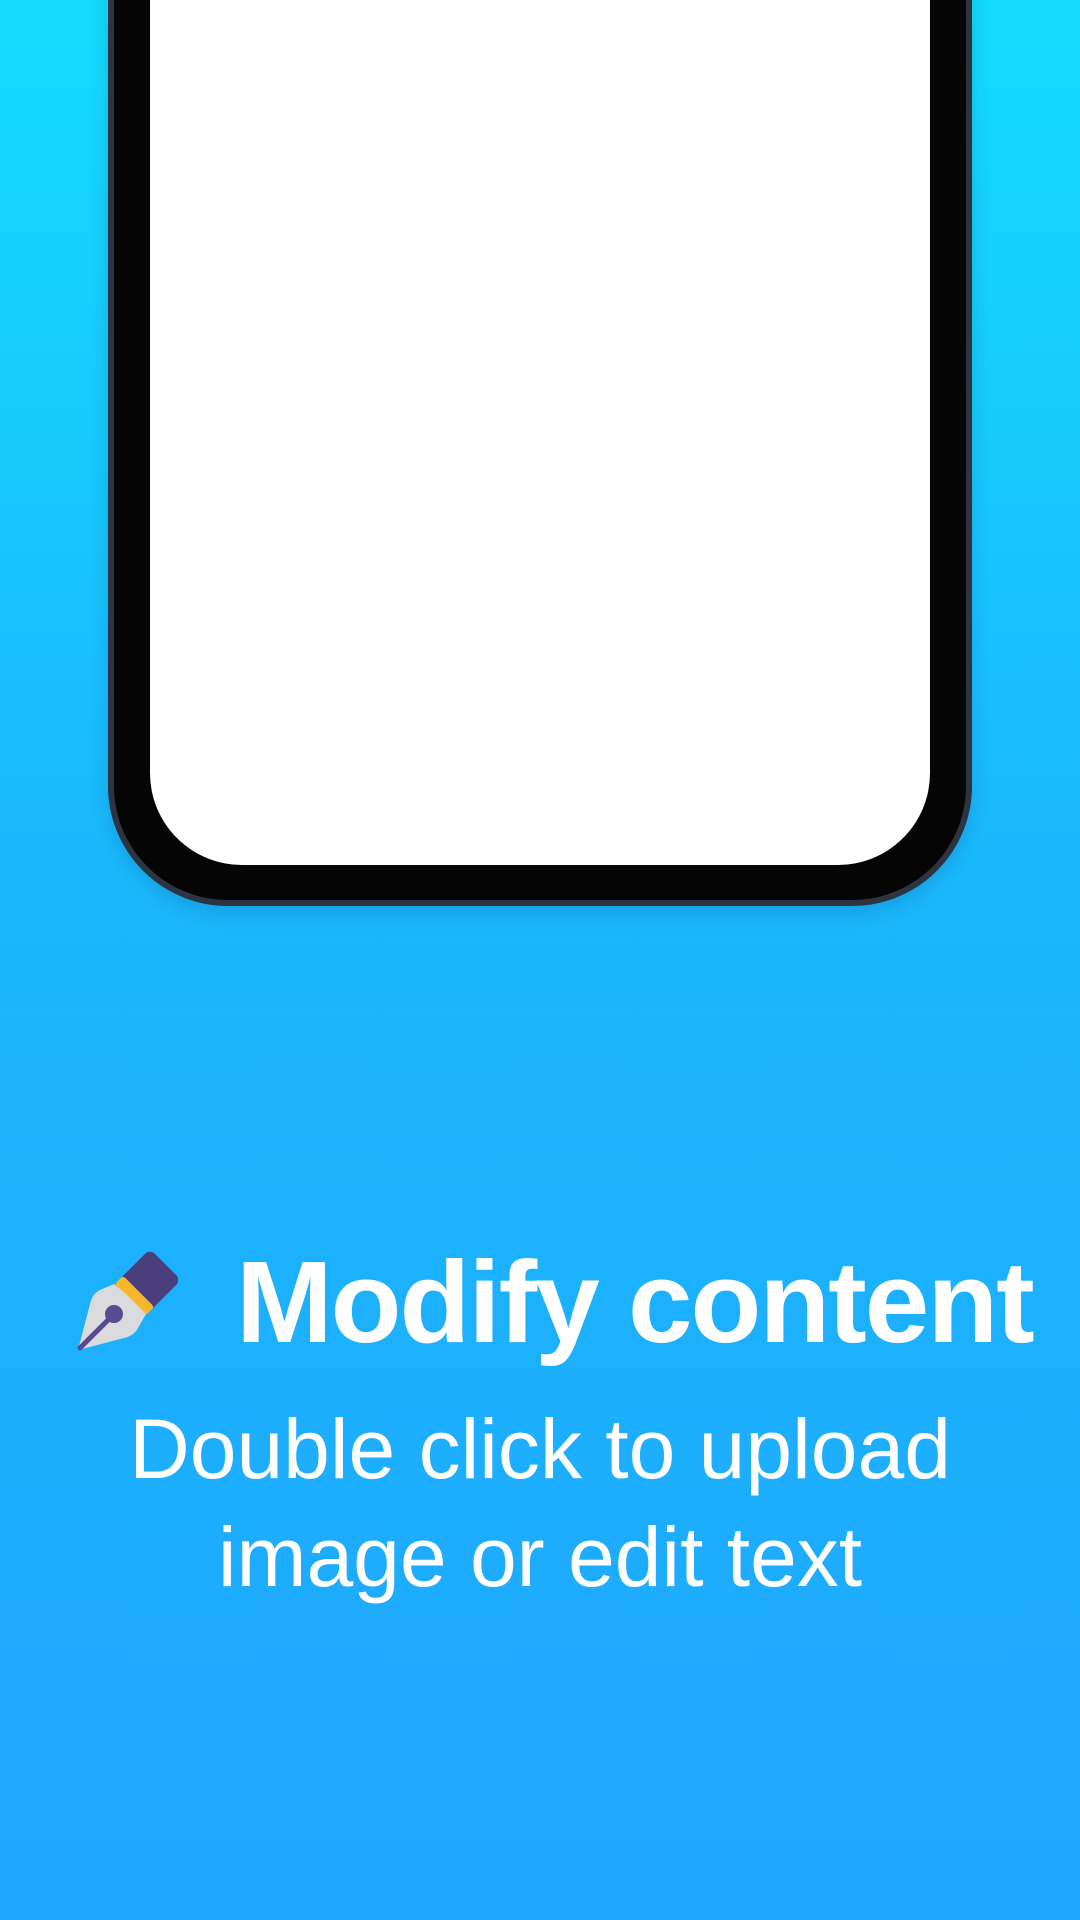 The image size is (1080, 1920). Describe the element at coordinates (133, 1301) in the screenshot. I see `fountain-pen-icon` at that location.